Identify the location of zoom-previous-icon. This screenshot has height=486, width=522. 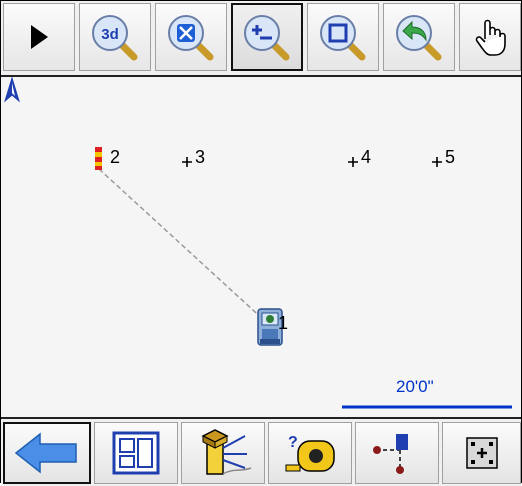
(419, 38).